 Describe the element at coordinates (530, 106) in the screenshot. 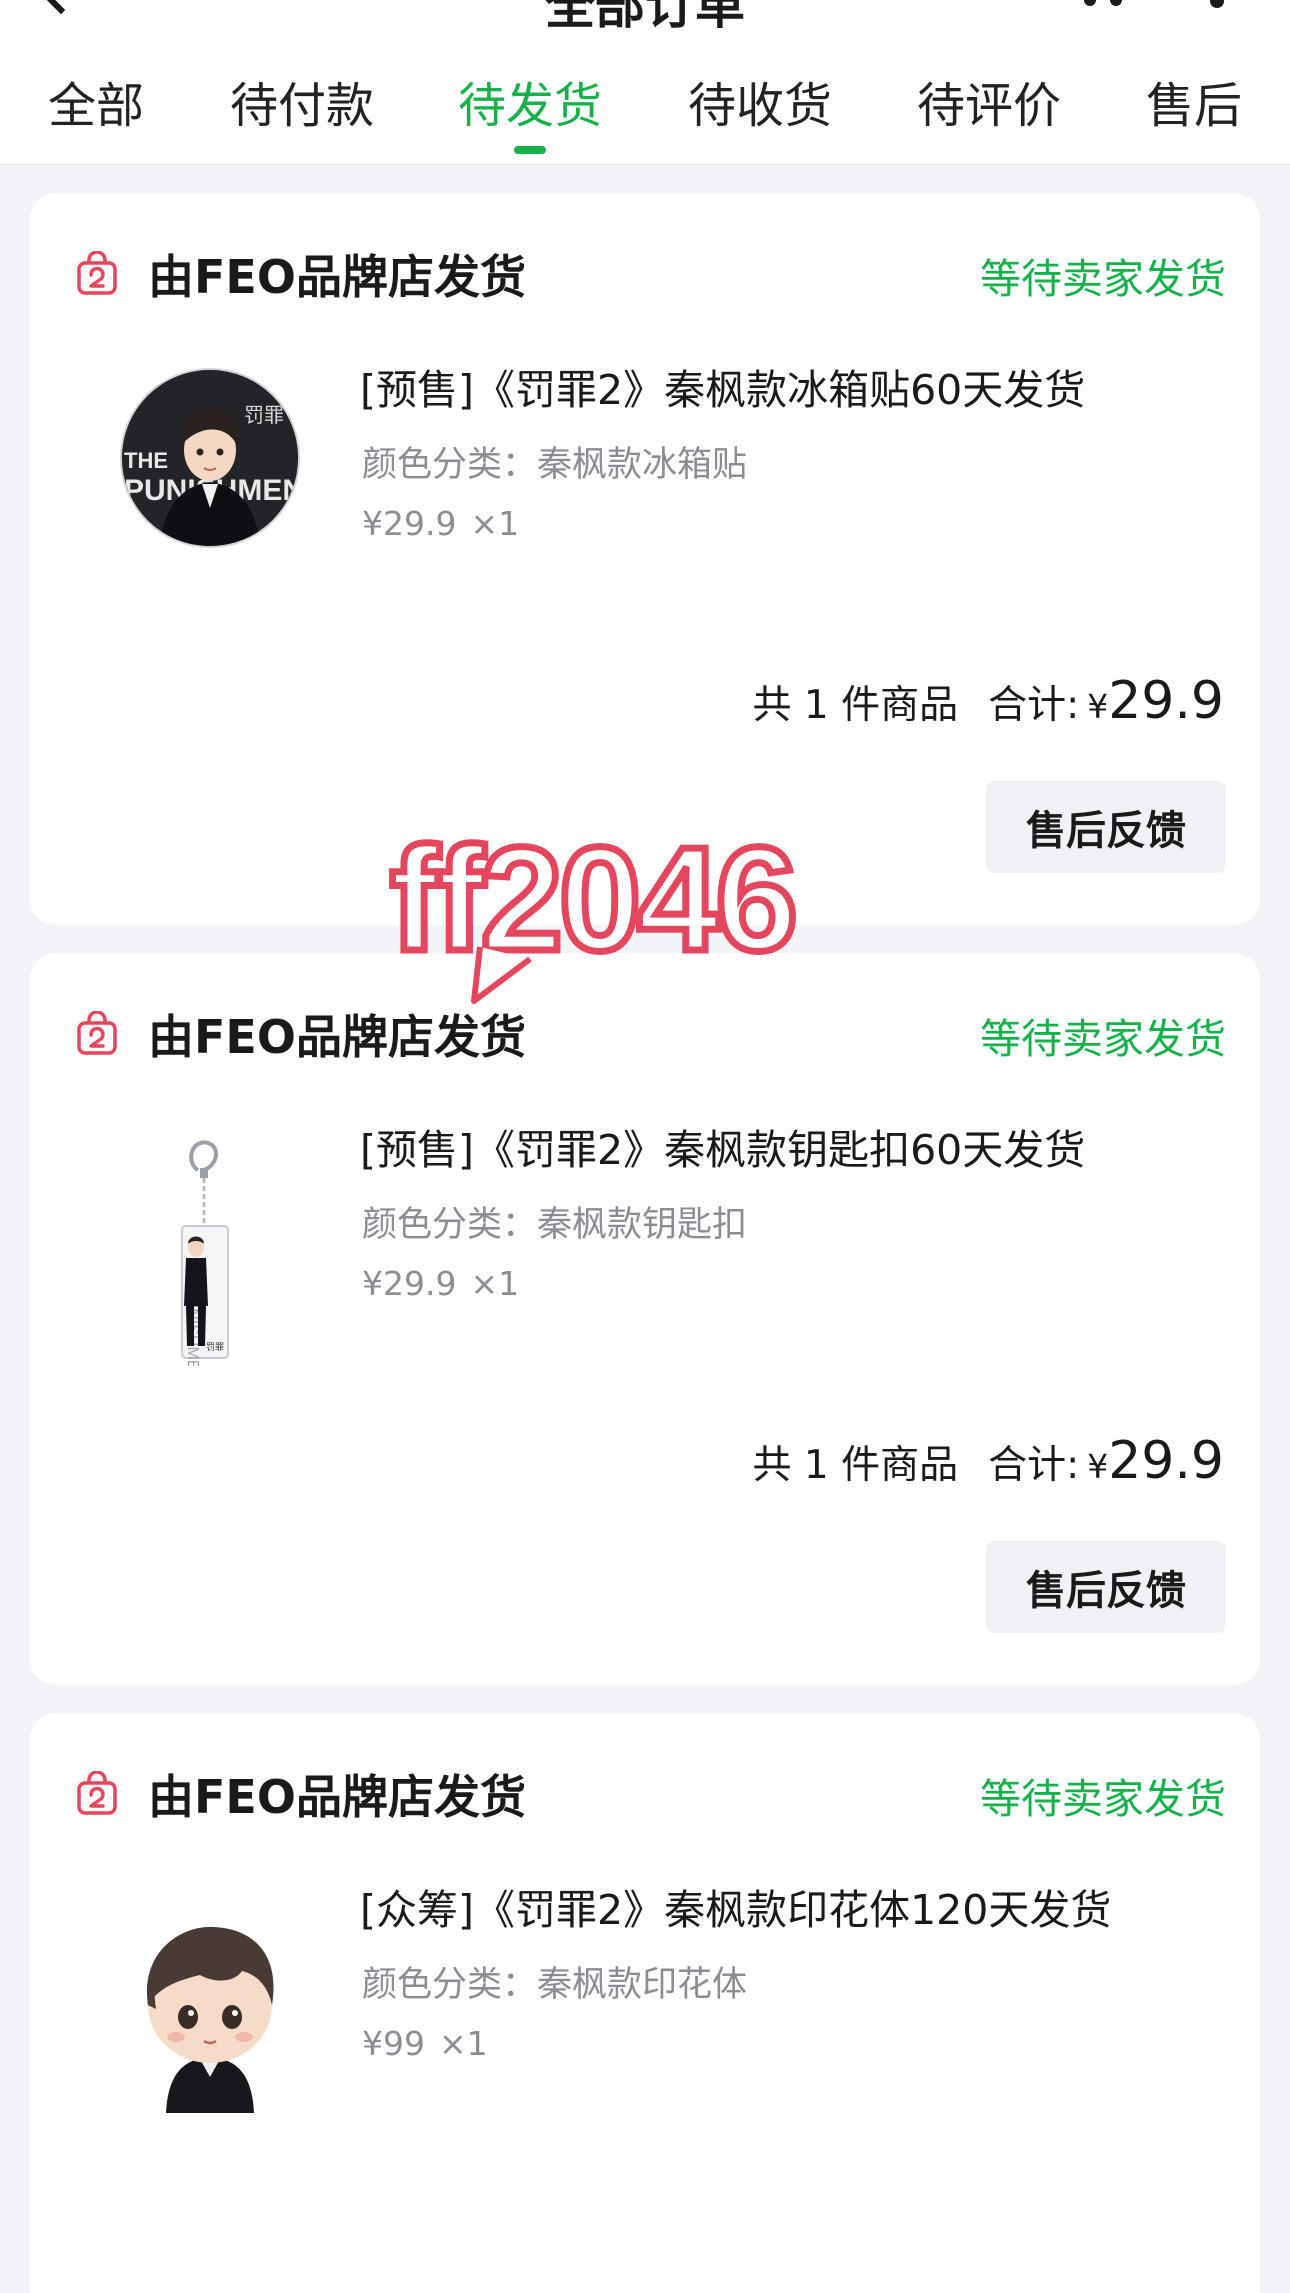

I see `tab-pending-shipment: 待发货` at that location.